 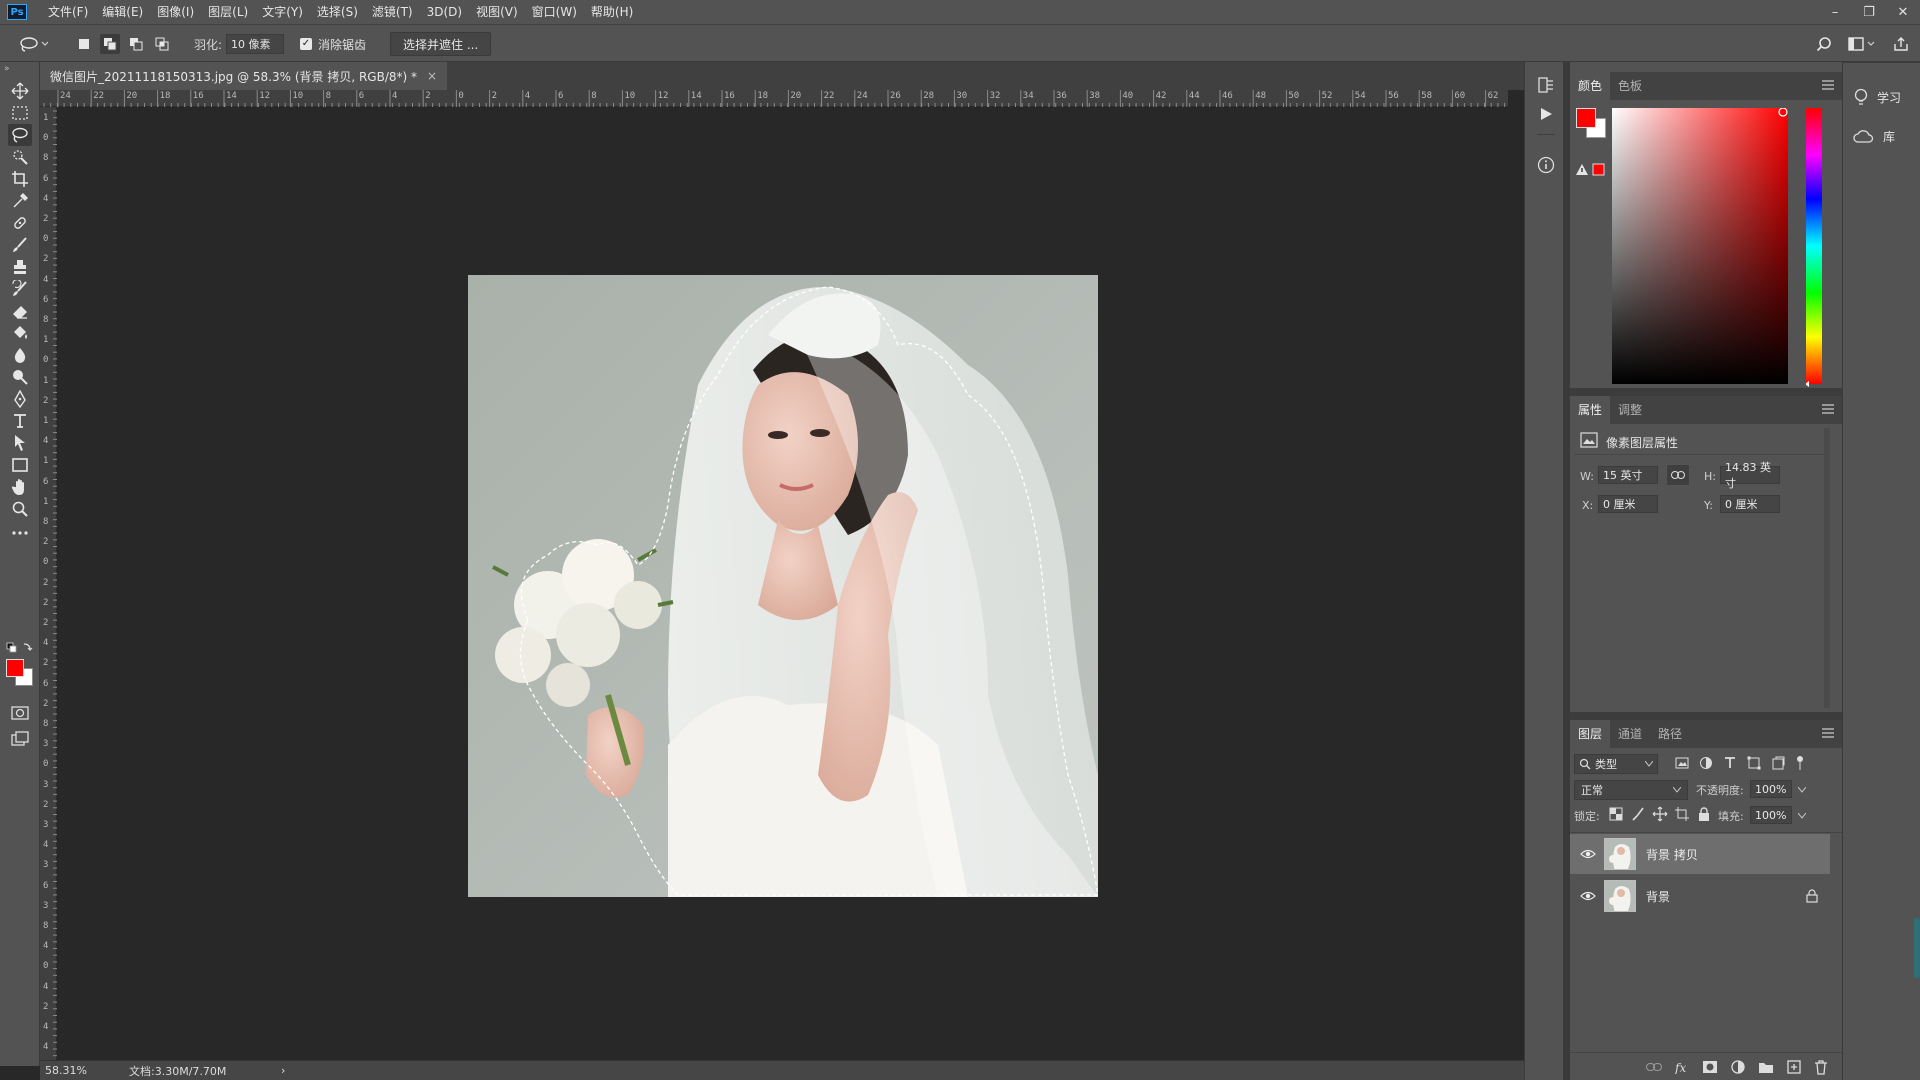 What do you see at coordinates (1726, 896) in the screenshot?
I see `layer-name: 背景` at bounding box center [1726, 896].